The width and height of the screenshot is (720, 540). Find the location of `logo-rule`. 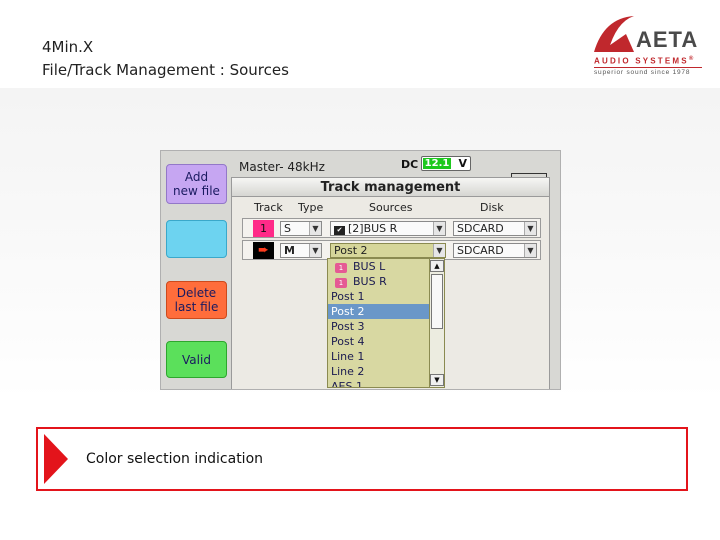

logo-rule is located at coordinates (648, 67).